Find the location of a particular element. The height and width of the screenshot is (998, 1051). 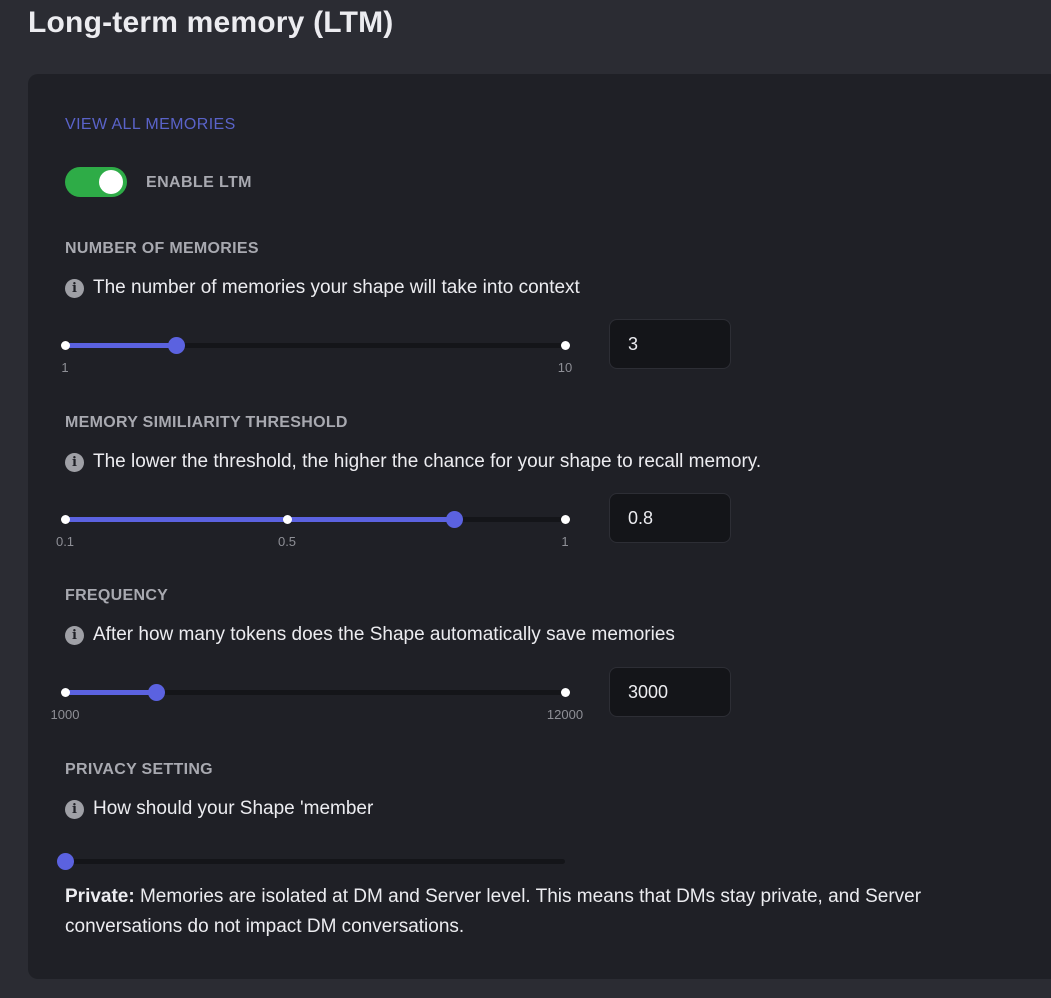

slider-mid-mark is located at coordinates (287, 519).